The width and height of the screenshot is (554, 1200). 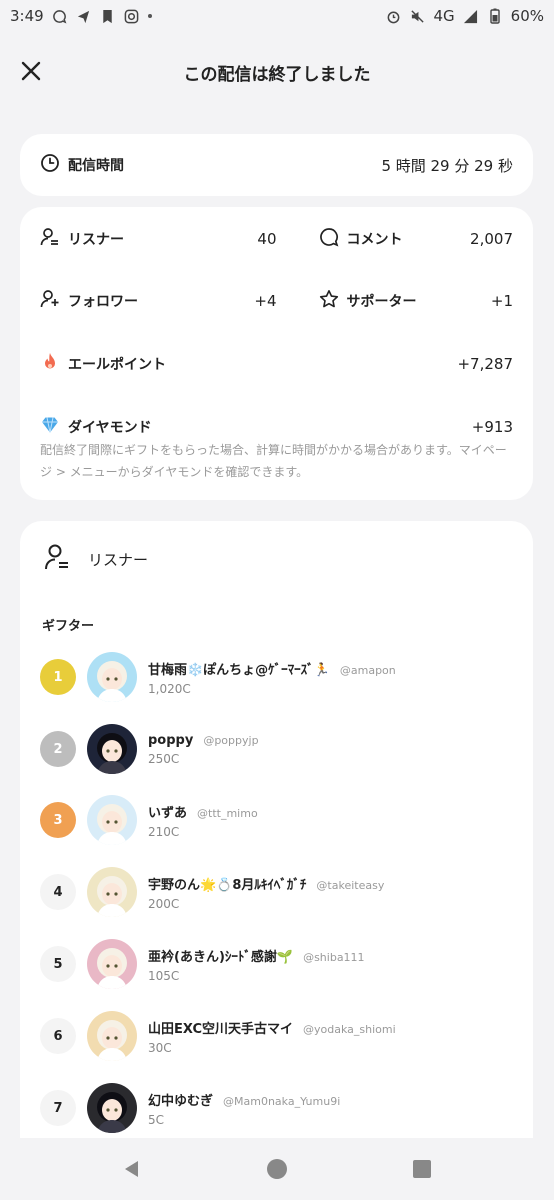 What do you see at coordinates (329, 239) in the screenshot?
I see `comment-icon` at bounding box center [329, 239].